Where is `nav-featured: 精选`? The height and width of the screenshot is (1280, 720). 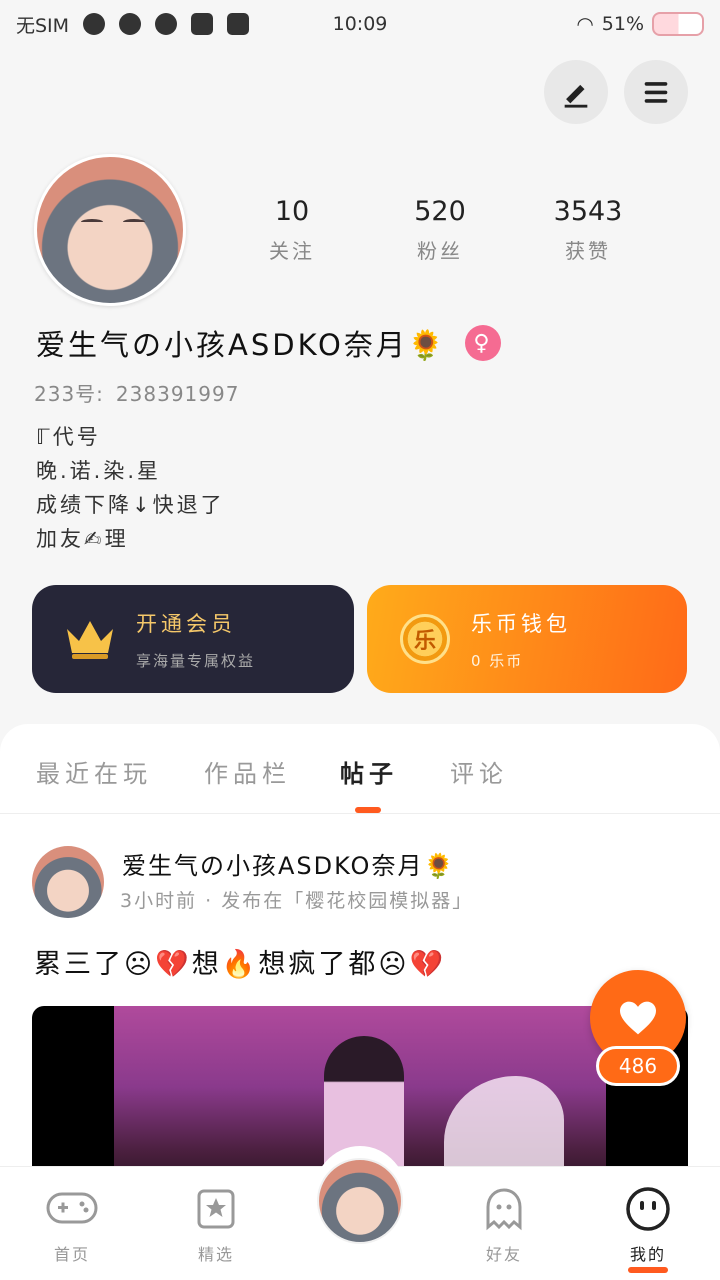 nav-featured: 精选 is located at coordinates (216, 1226).